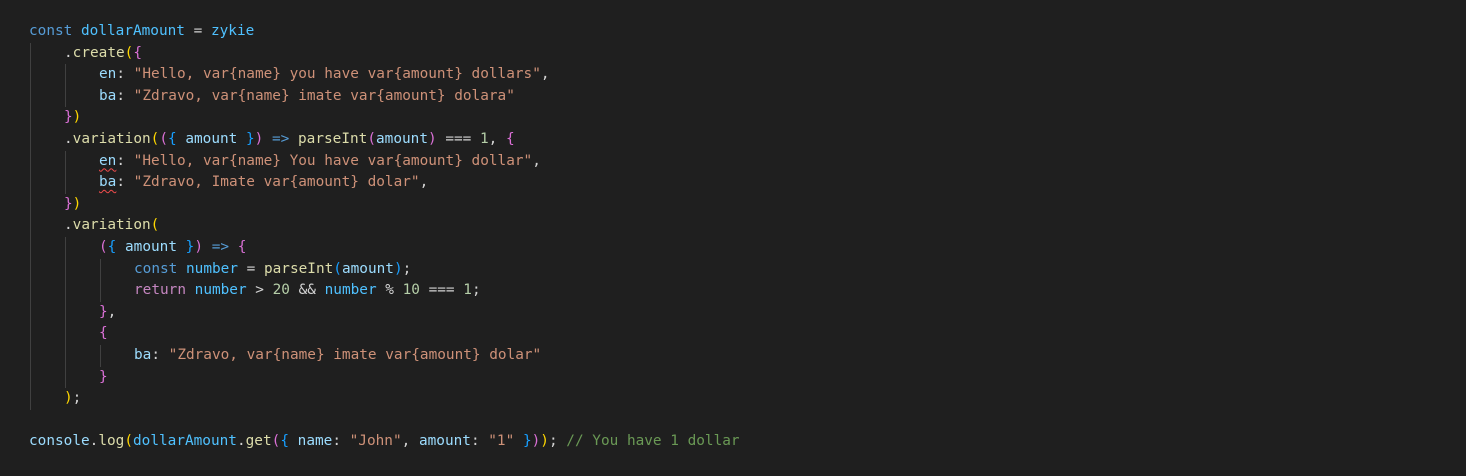  I want to click on code-line: {, so click(384, 334).